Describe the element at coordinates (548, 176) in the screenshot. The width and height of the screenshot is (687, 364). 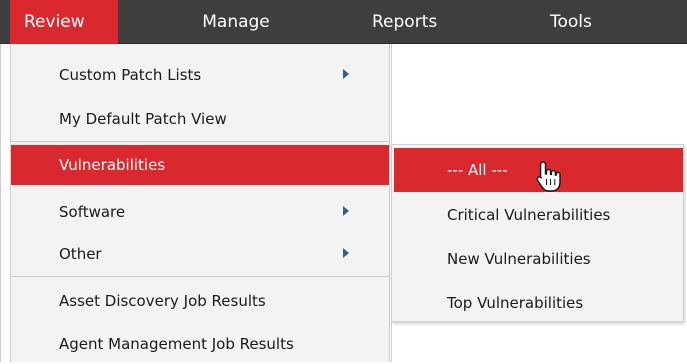
I see `hand-pointer-icon` at that location.